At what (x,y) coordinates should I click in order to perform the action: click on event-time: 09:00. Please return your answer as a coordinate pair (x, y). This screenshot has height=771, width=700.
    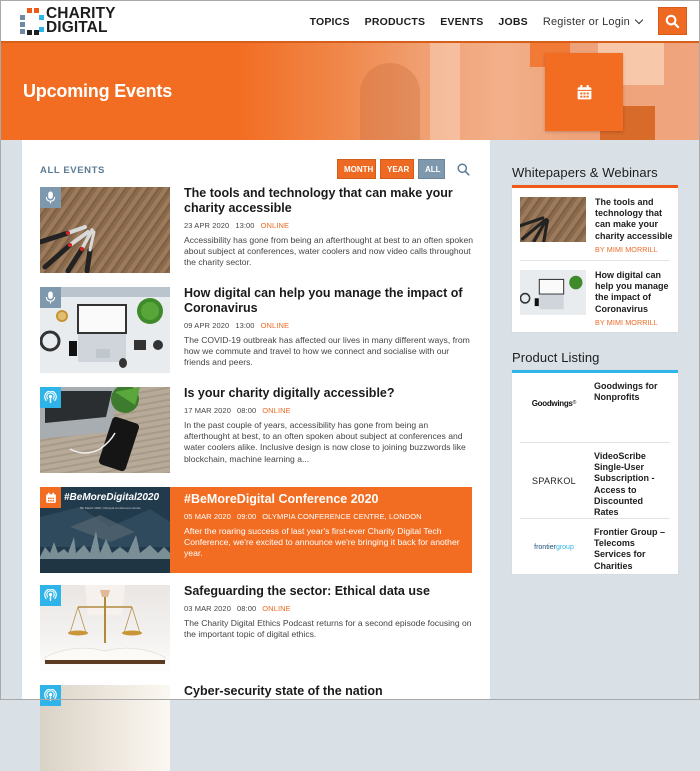
    Looking at the image, I should click on (246, 516).